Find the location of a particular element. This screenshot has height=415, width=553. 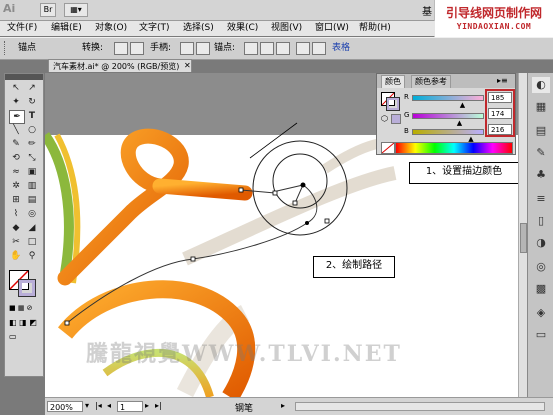

close-tab-icon: ✕ is located at coordinates (187, 65).